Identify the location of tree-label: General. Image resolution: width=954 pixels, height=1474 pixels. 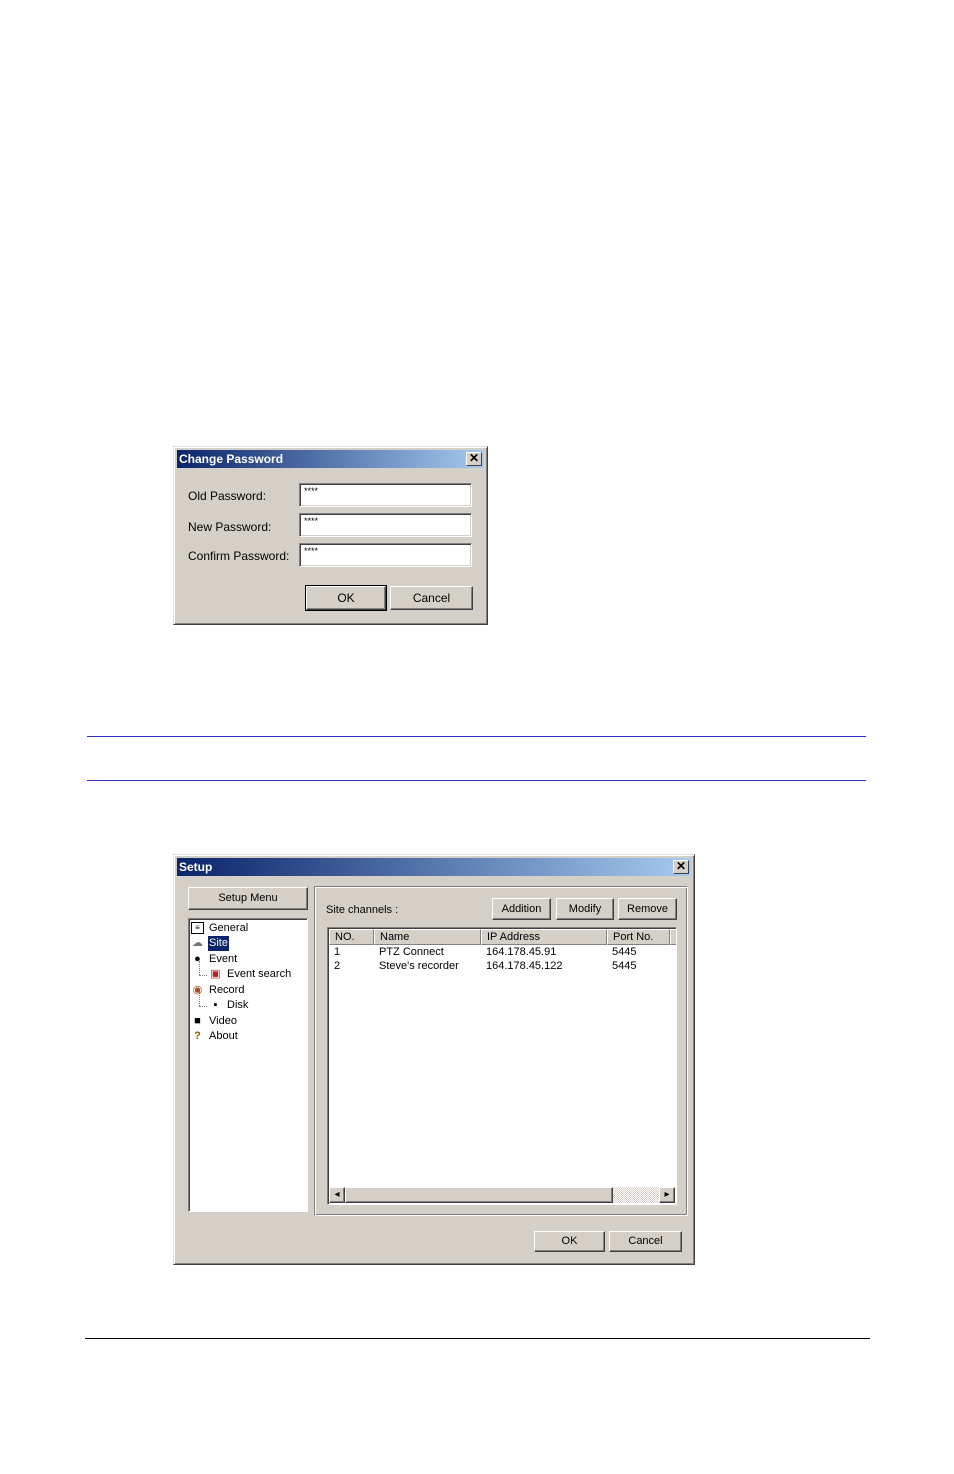
(229, 928).